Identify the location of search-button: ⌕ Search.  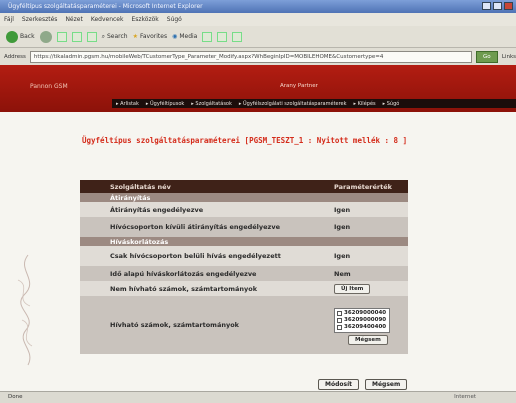
(115, 37).